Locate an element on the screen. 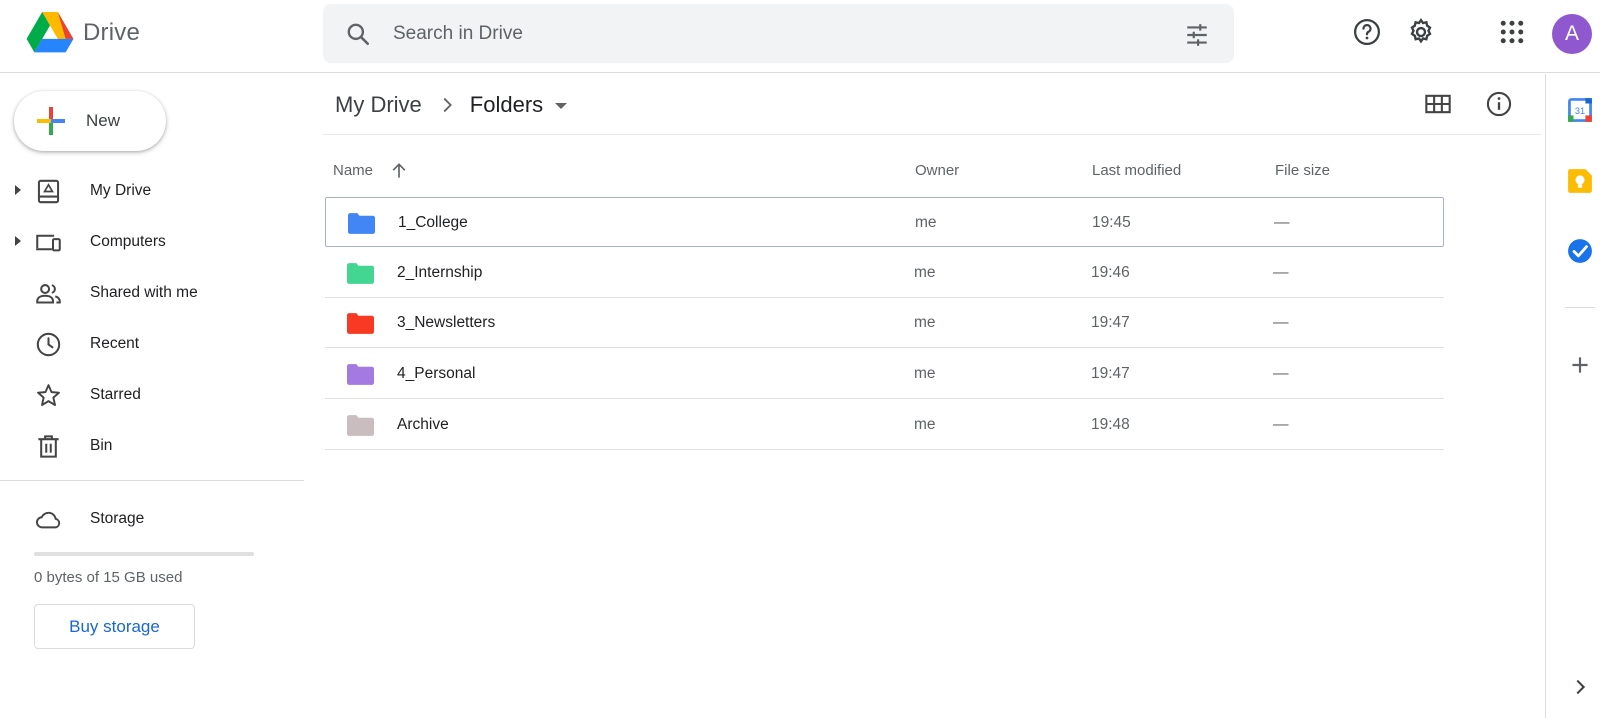 The height and width of the screenshot is (718, 1600). storage-label: Storage is located at coordinates (117, 518).